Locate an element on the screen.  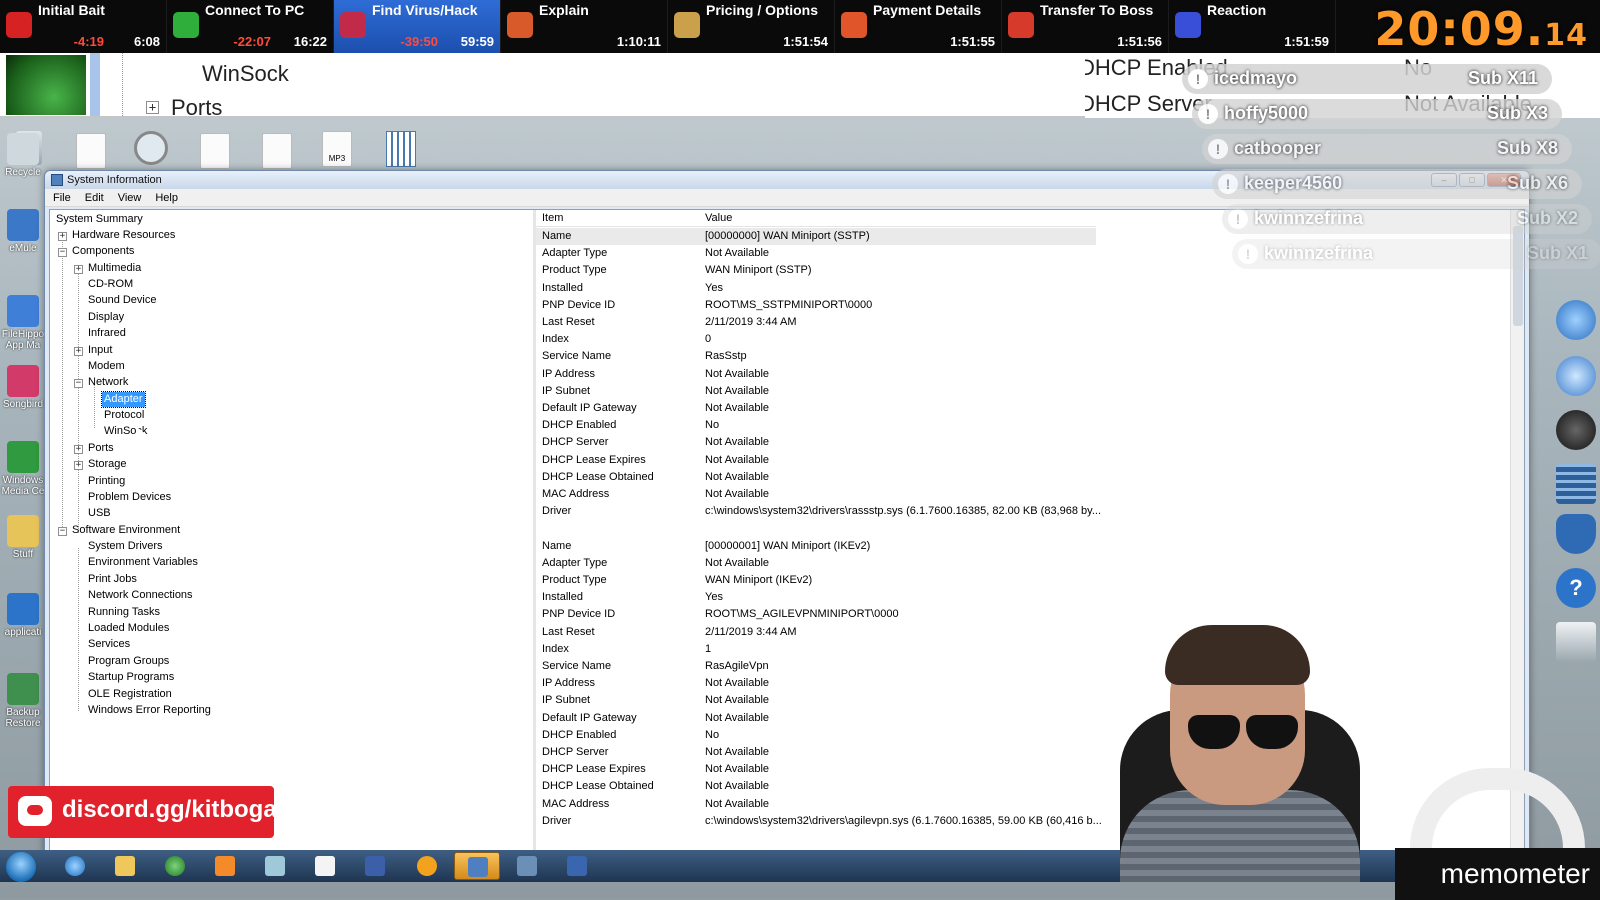
detail-row: Service Name RasSstp is located at coordinates (816, 356).